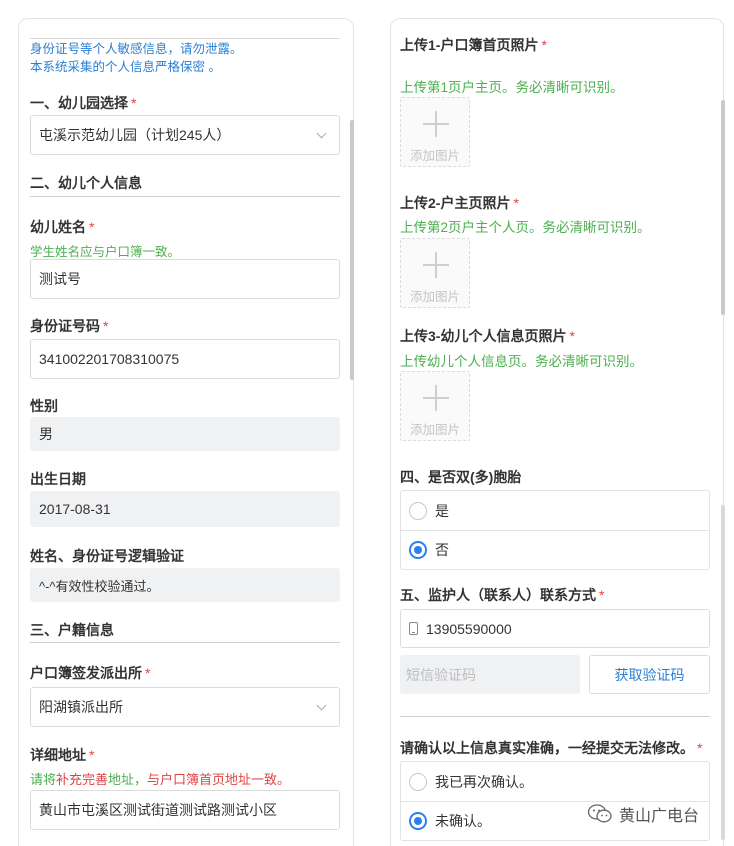 The image size is (734, 846). I want to click on address-hint-emphasis: 与户口簿首页地址一致。, so click(219, 779).